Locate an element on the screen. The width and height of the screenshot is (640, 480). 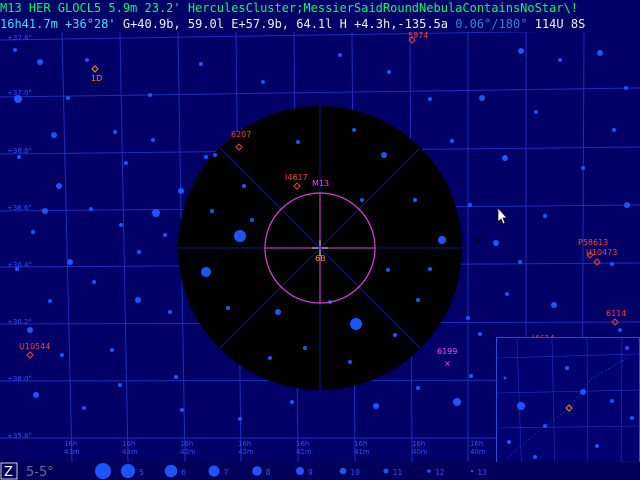
magnitude-label: 9 is located at coordinates (310, 472).